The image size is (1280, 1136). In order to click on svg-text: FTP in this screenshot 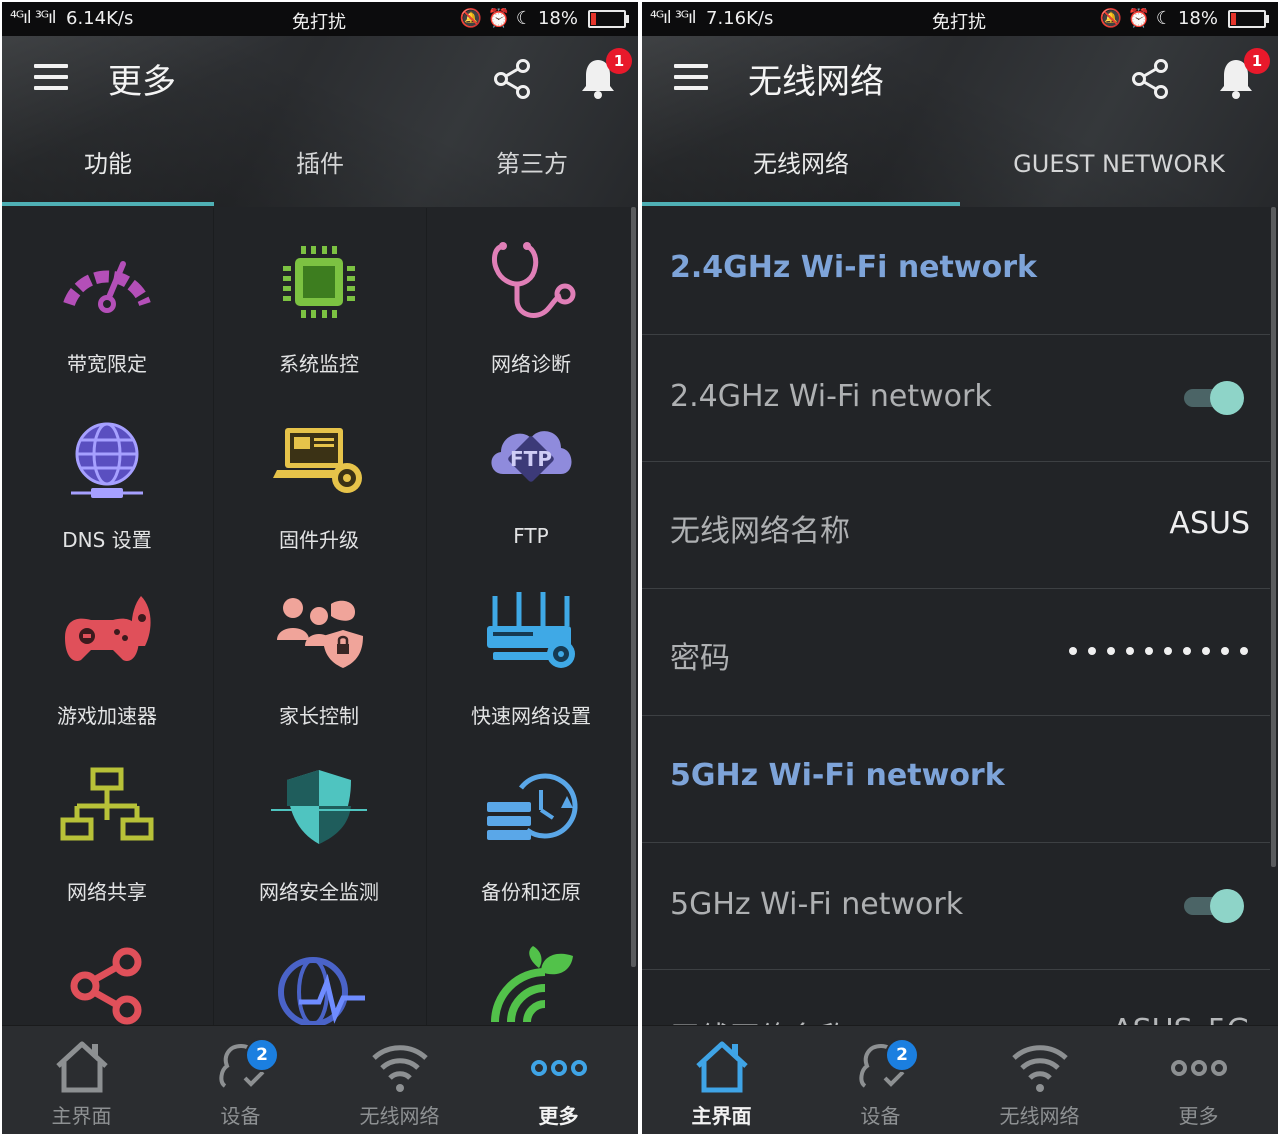, I will do `click(531, 459)`.